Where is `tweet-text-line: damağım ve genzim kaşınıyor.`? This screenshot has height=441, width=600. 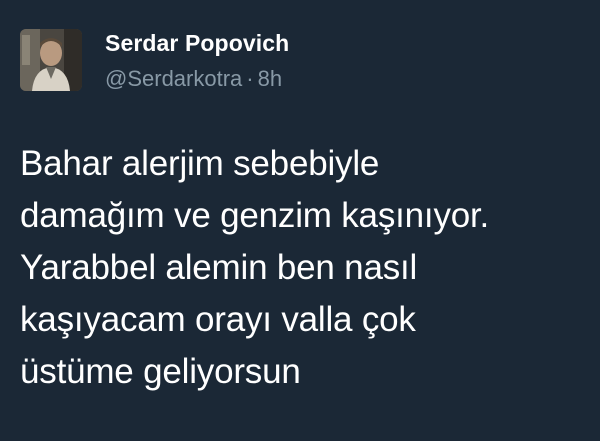 tweet-text-line: damağım ve genzim kaşınıyor. is located at coordinates (255, 215).